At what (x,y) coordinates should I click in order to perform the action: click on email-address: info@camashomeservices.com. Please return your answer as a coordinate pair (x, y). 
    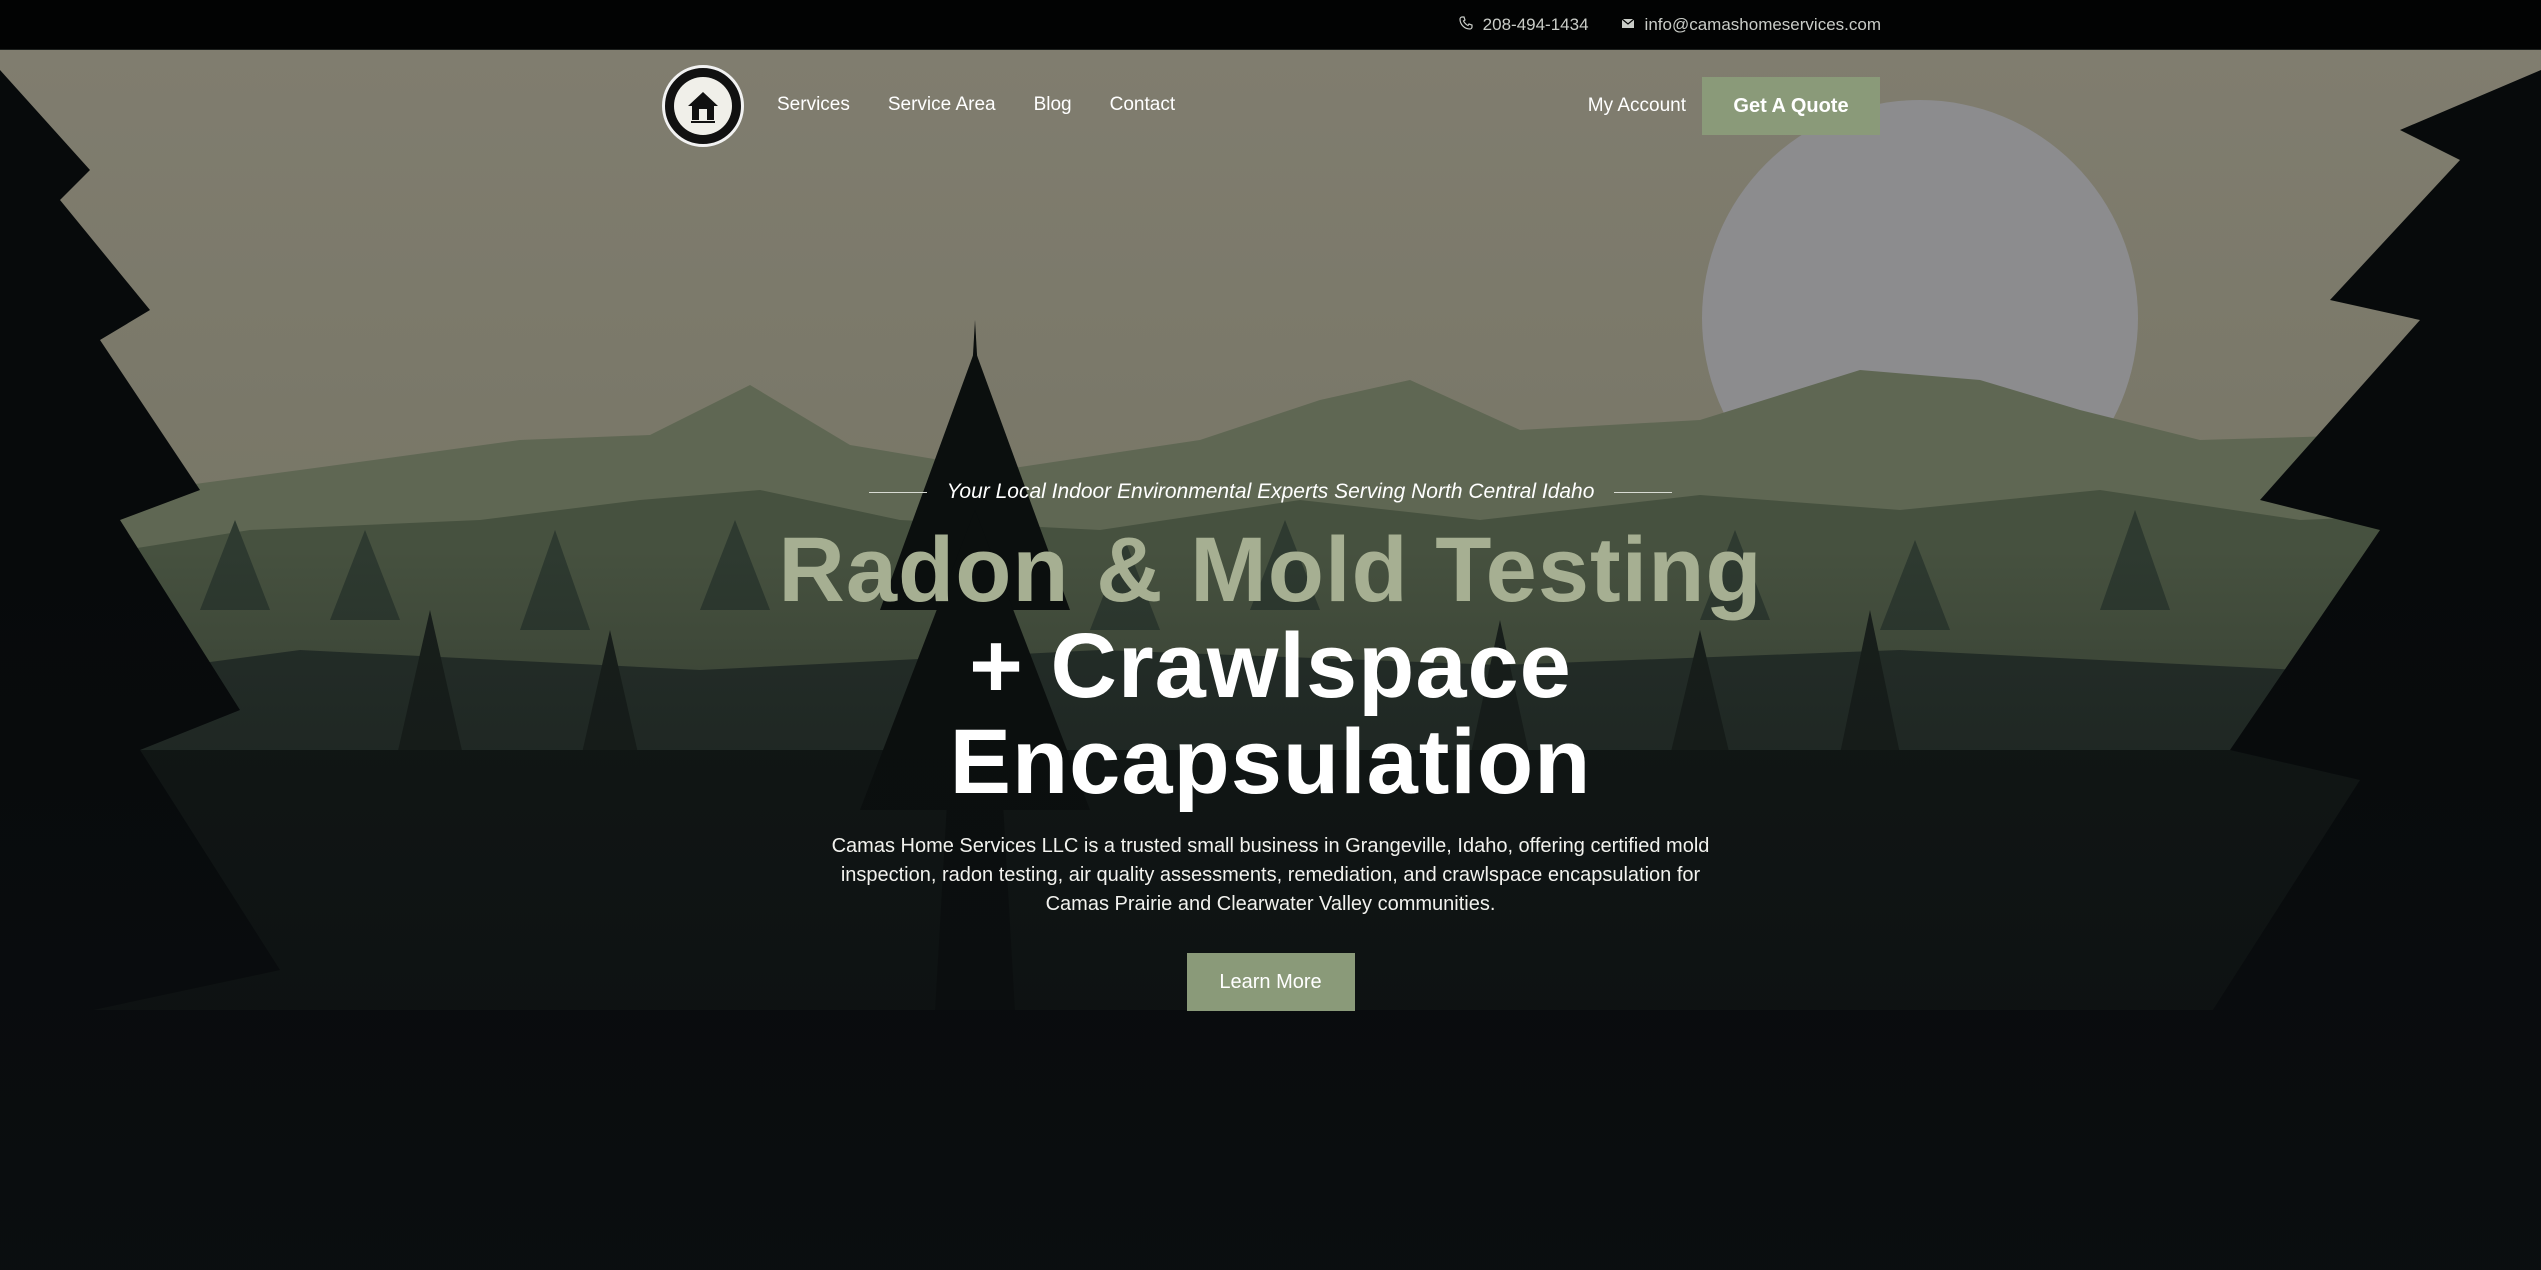
    Looking at the image, I should click on (1763, 25).